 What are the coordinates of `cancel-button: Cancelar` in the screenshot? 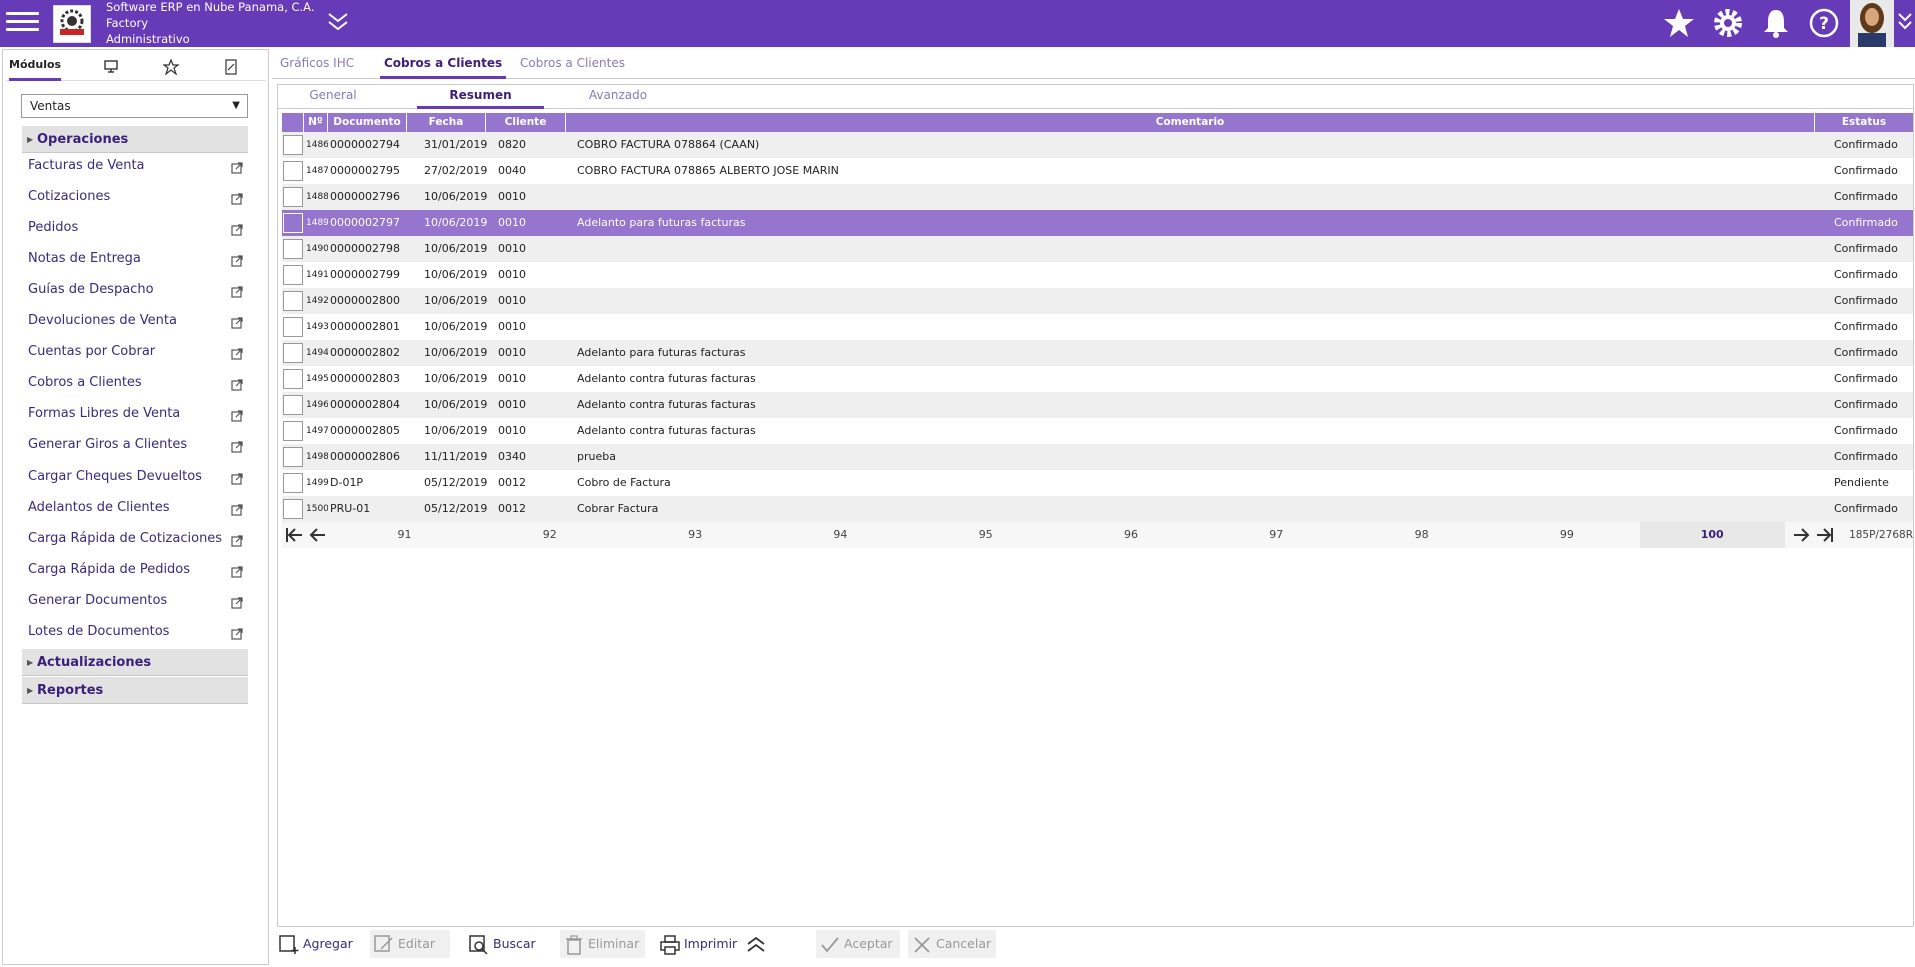 It's located at (952, 944).